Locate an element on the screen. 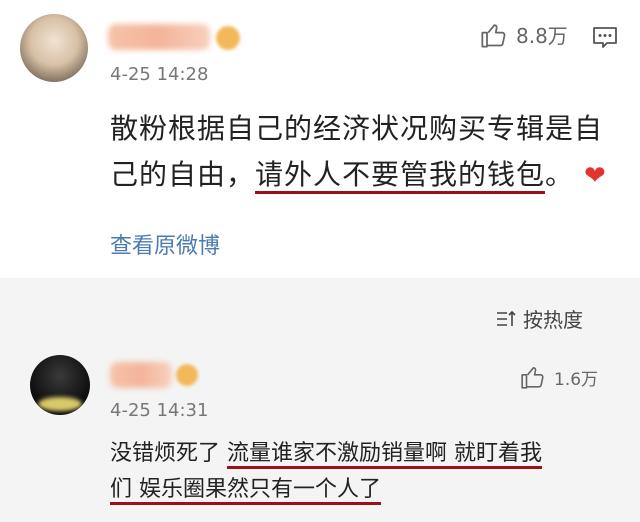  view-original-post-link: 查看原微博 is located at coordinates (165, 244).